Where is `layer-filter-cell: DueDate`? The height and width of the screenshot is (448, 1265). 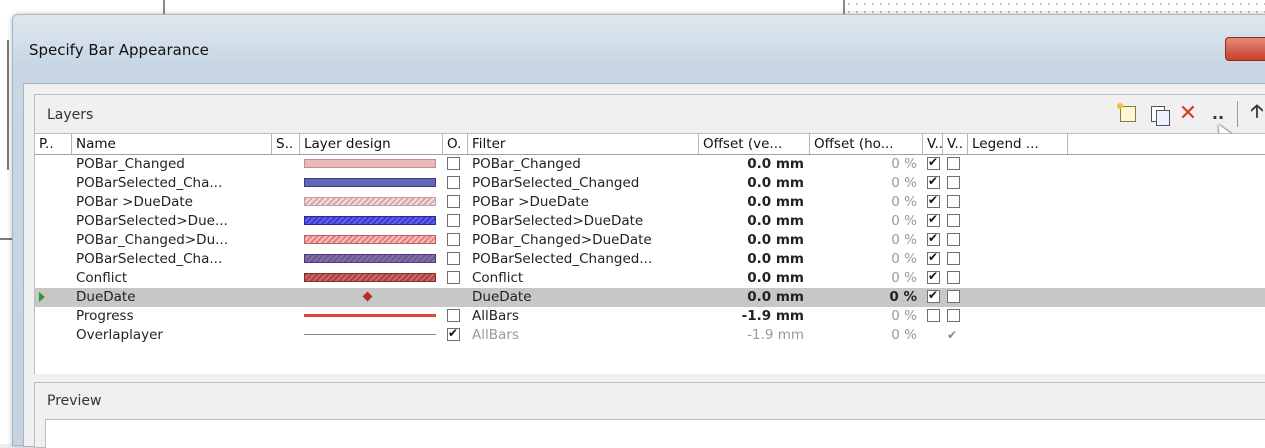 layer-filter-cell: DueDate is located at coordinates (583, 297).